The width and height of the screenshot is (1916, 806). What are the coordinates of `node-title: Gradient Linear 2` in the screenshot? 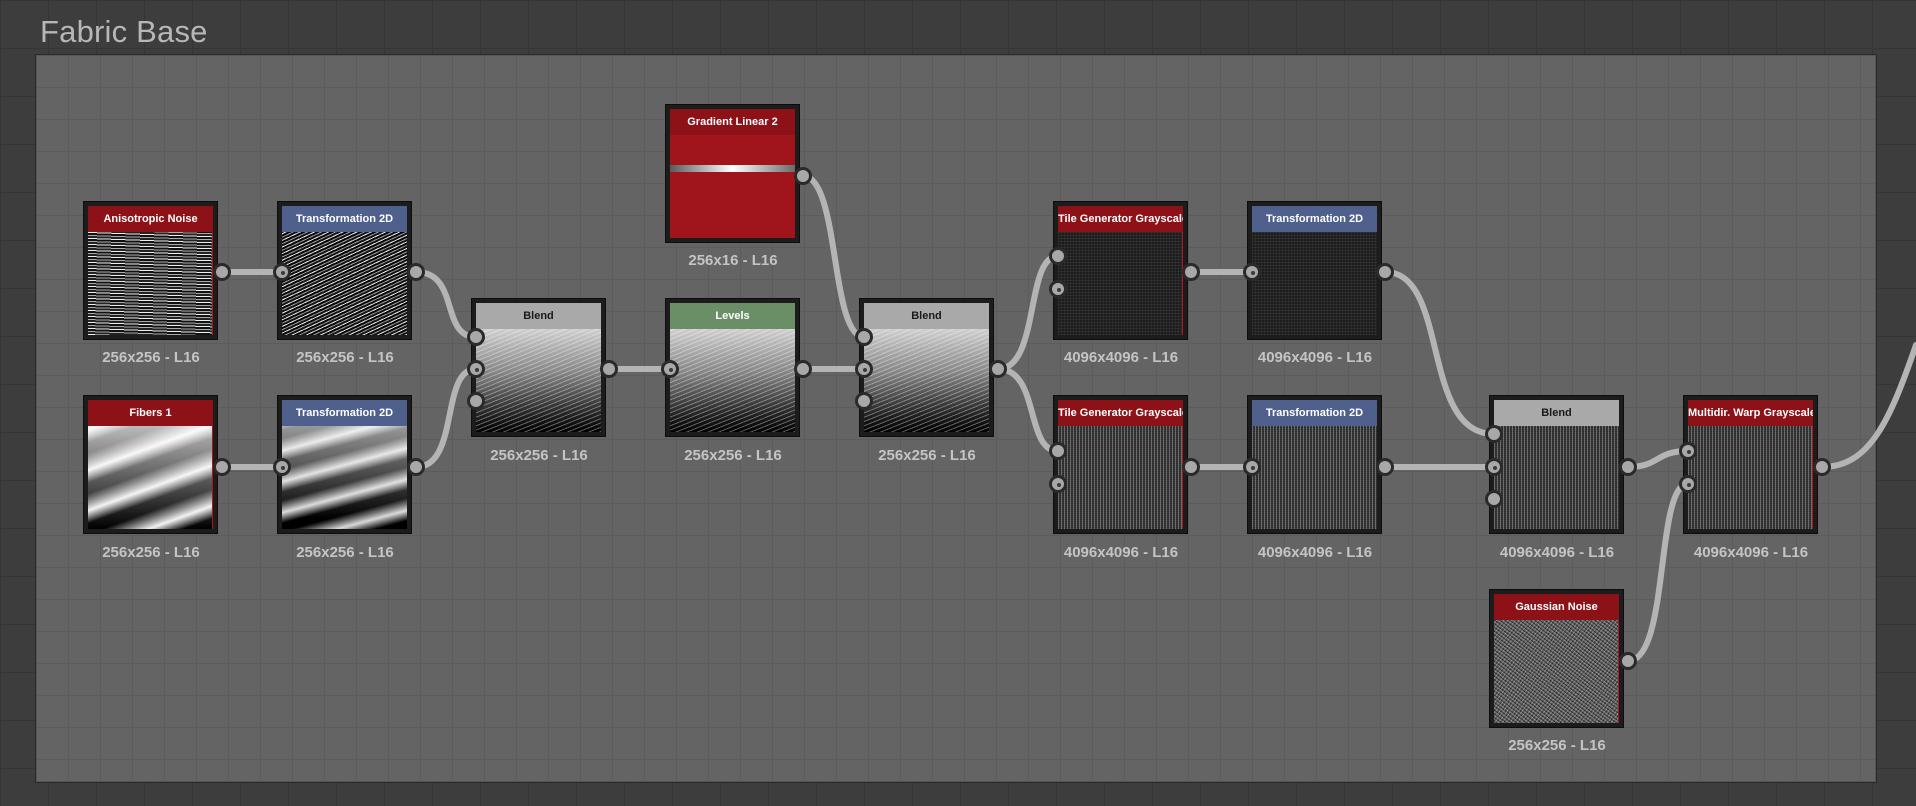 It's located at (732, 122).